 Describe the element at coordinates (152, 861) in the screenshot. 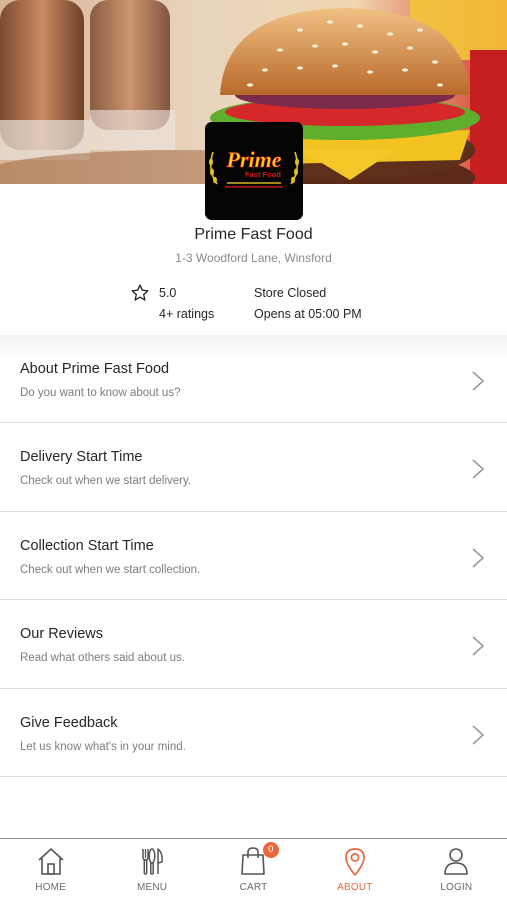

I see `cutlery-icon` at that location.